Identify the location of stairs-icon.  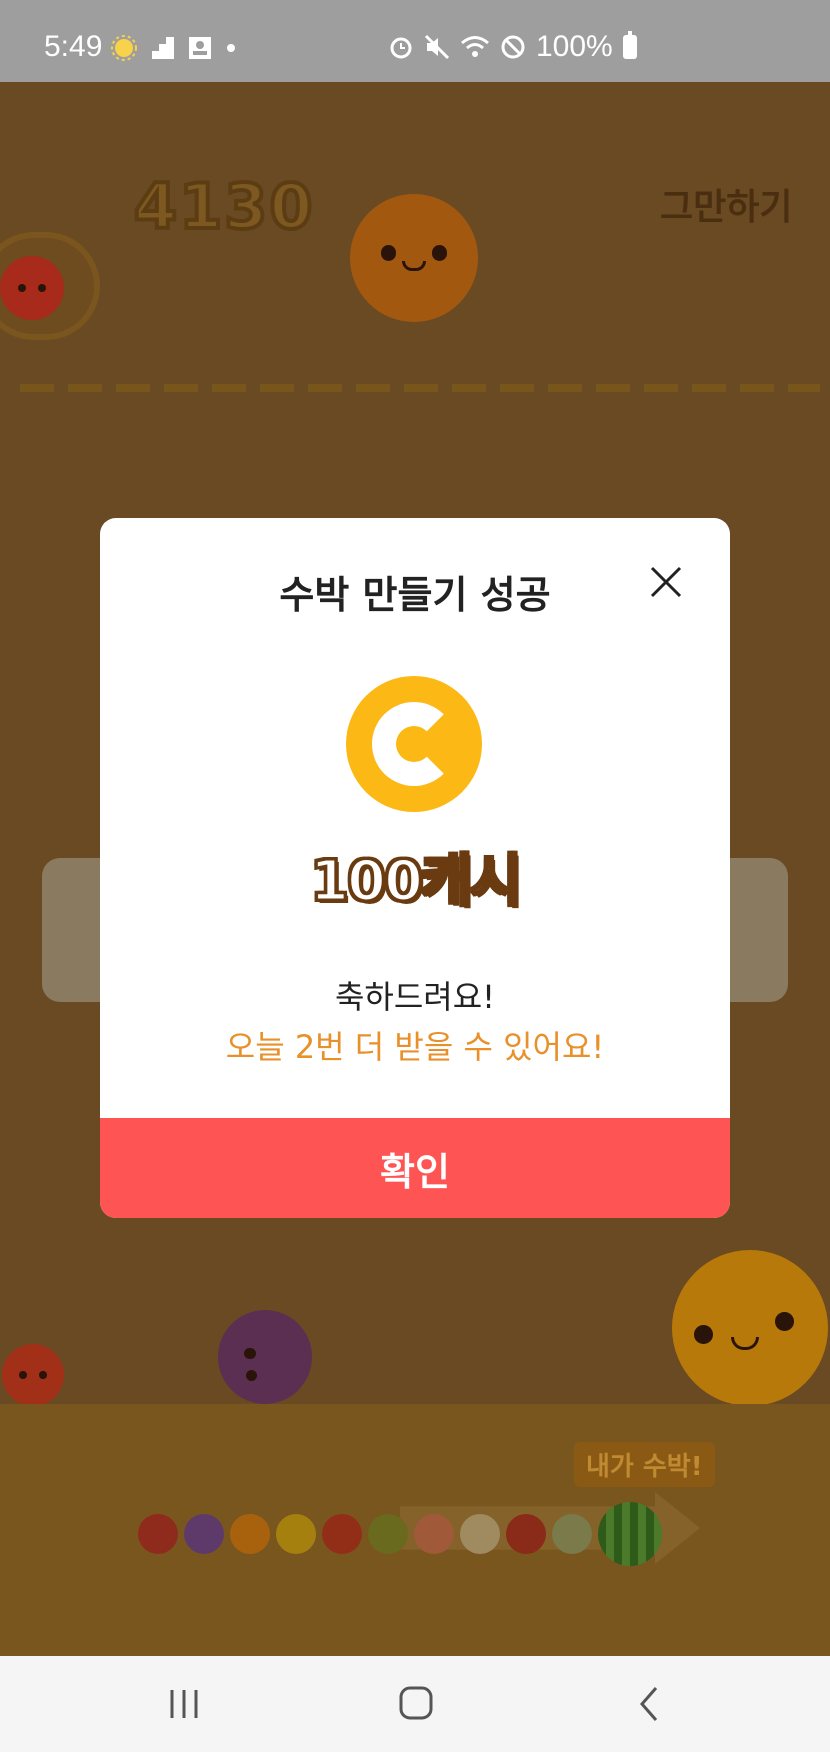
(163, 48).